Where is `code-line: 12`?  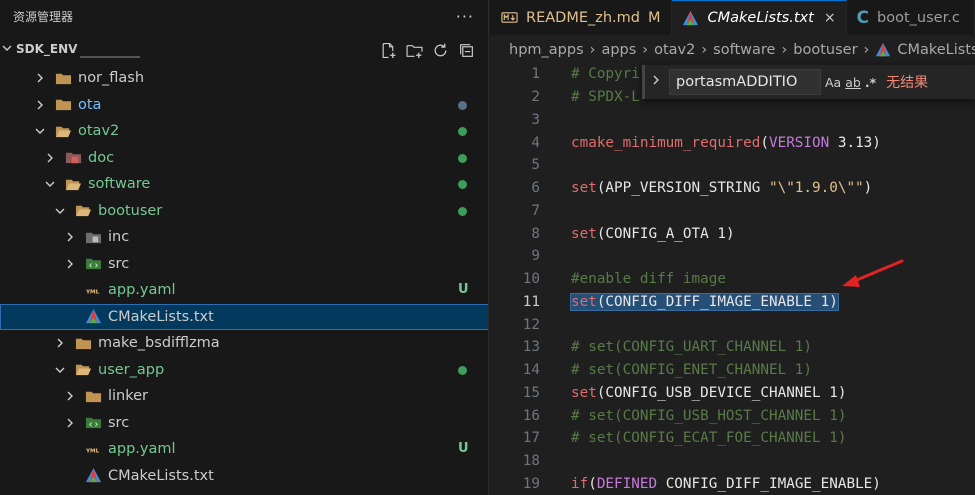 code-line: 12 is located at coordinates (732, 324).